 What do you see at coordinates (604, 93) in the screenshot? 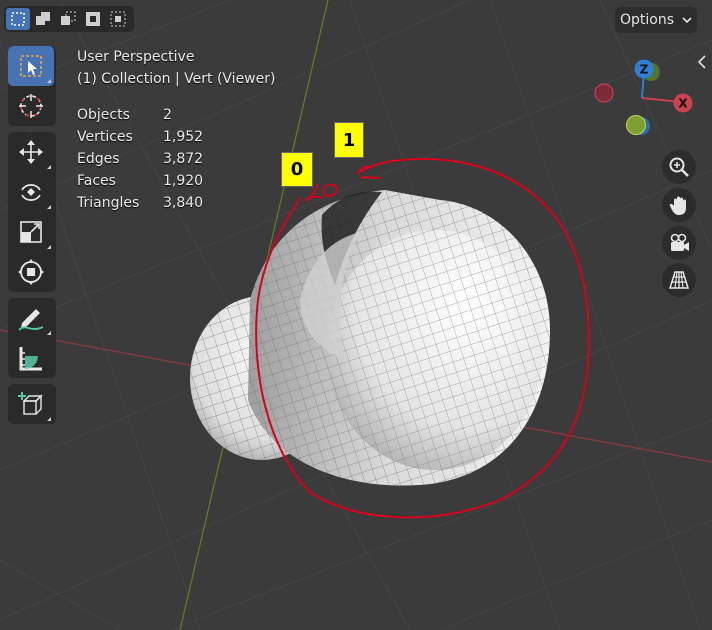
I see `neg-x-axis-icon` at bounding box center [604, 93].